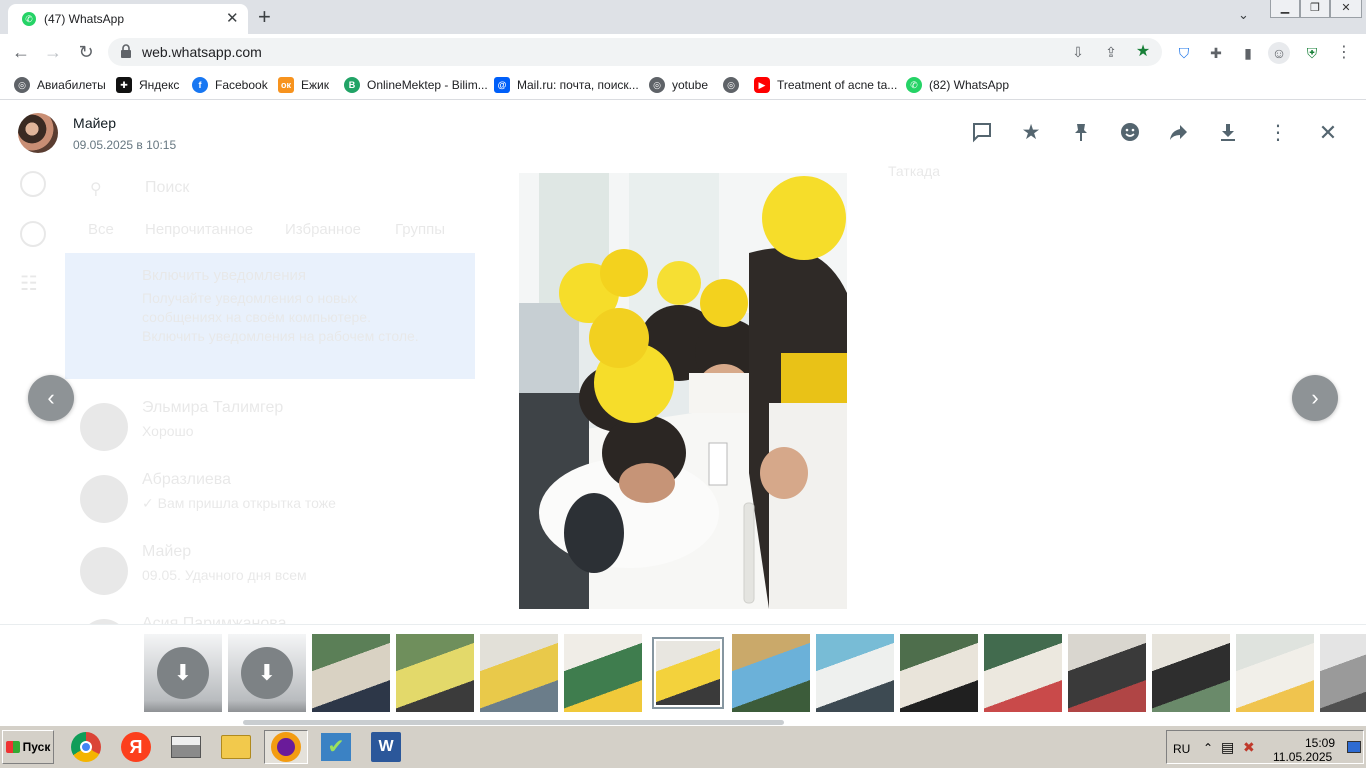  I want to click on bookmark-whatsapp: ✆ (82) WhatsApp, so click(957, 85).